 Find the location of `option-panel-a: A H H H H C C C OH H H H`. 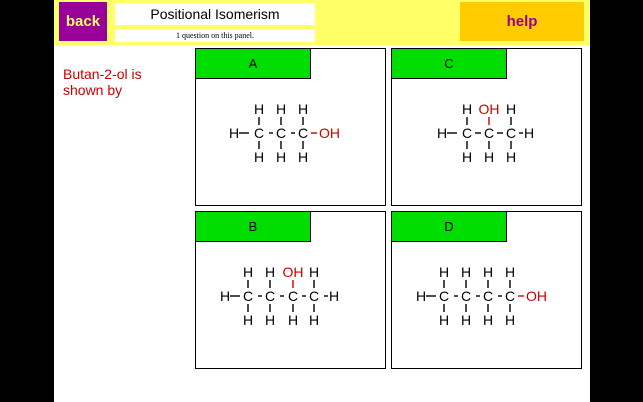

option-panel-a: A H H H H C C C OH H H H is located at coordinates (290, 127).